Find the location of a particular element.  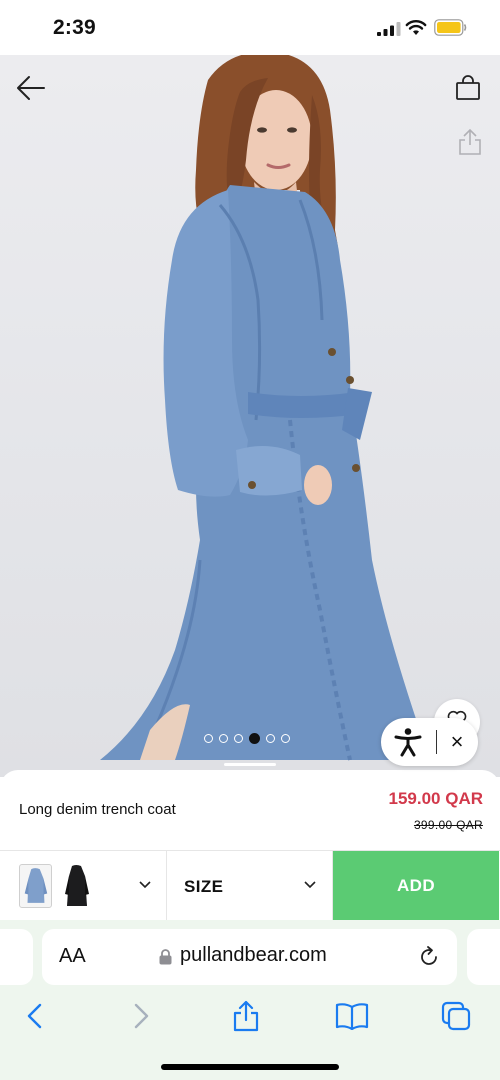

sale-price: 159.00 QAR is located at coordinates (436, 798).